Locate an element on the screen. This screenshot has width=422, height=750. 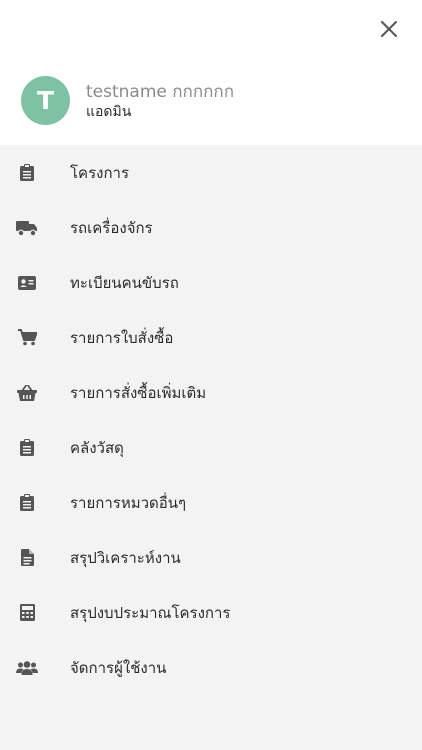
menu-item-user-management: จัดการผู้ใช้งาน is located at coordinates (211, 667).